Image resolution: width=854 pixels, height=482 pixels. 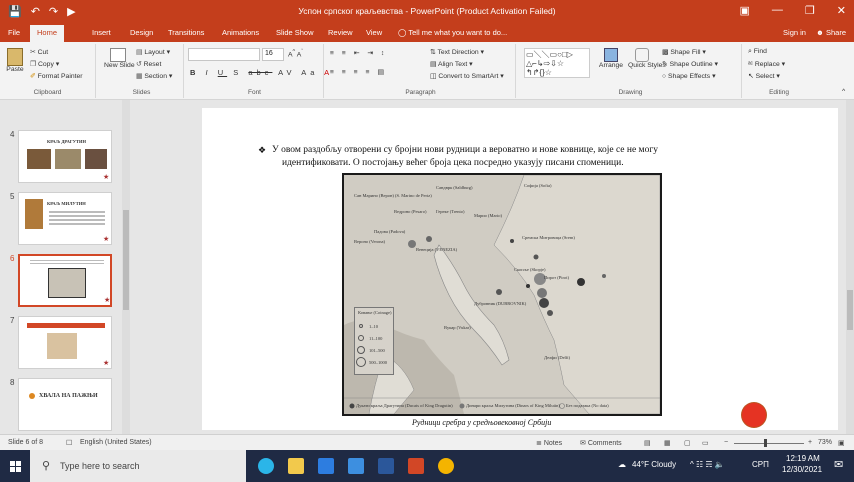 I want to click on restore-icon: ❐, so click(x=810, y=10).